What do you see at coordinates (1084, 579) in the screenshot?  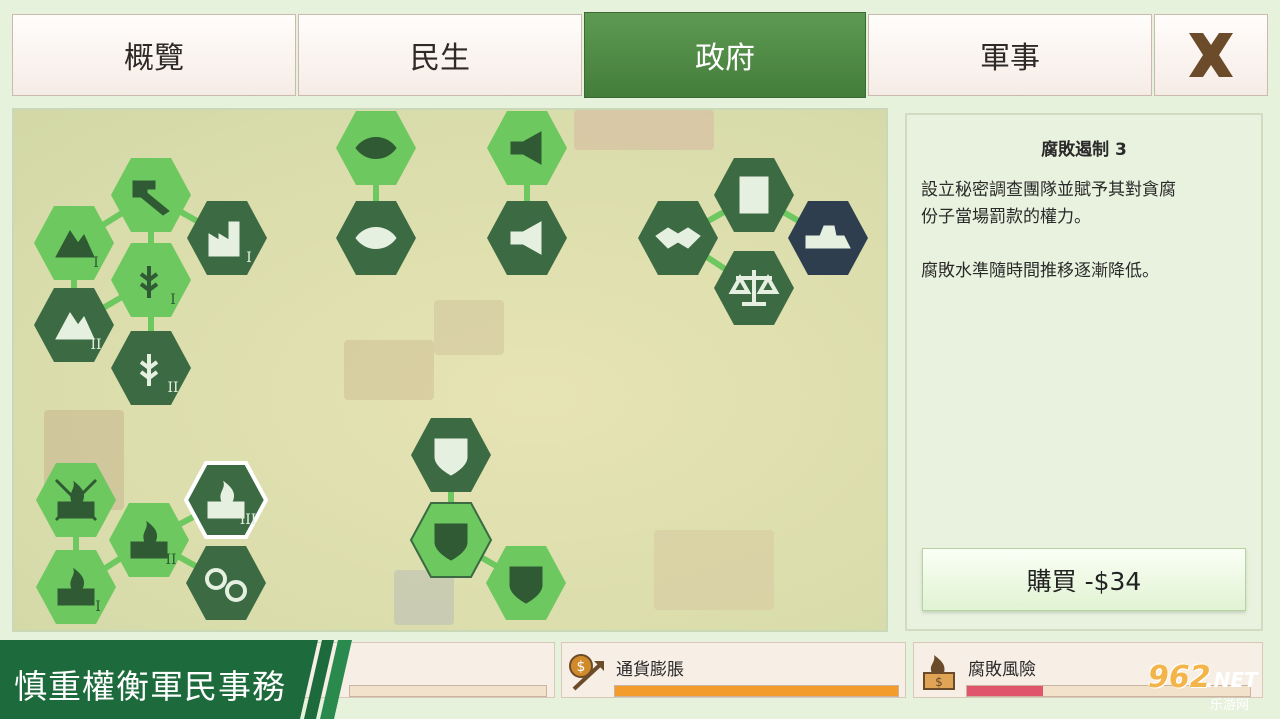 I see `buy-button: 購買 -$34` at bounding box center [1084, 579].